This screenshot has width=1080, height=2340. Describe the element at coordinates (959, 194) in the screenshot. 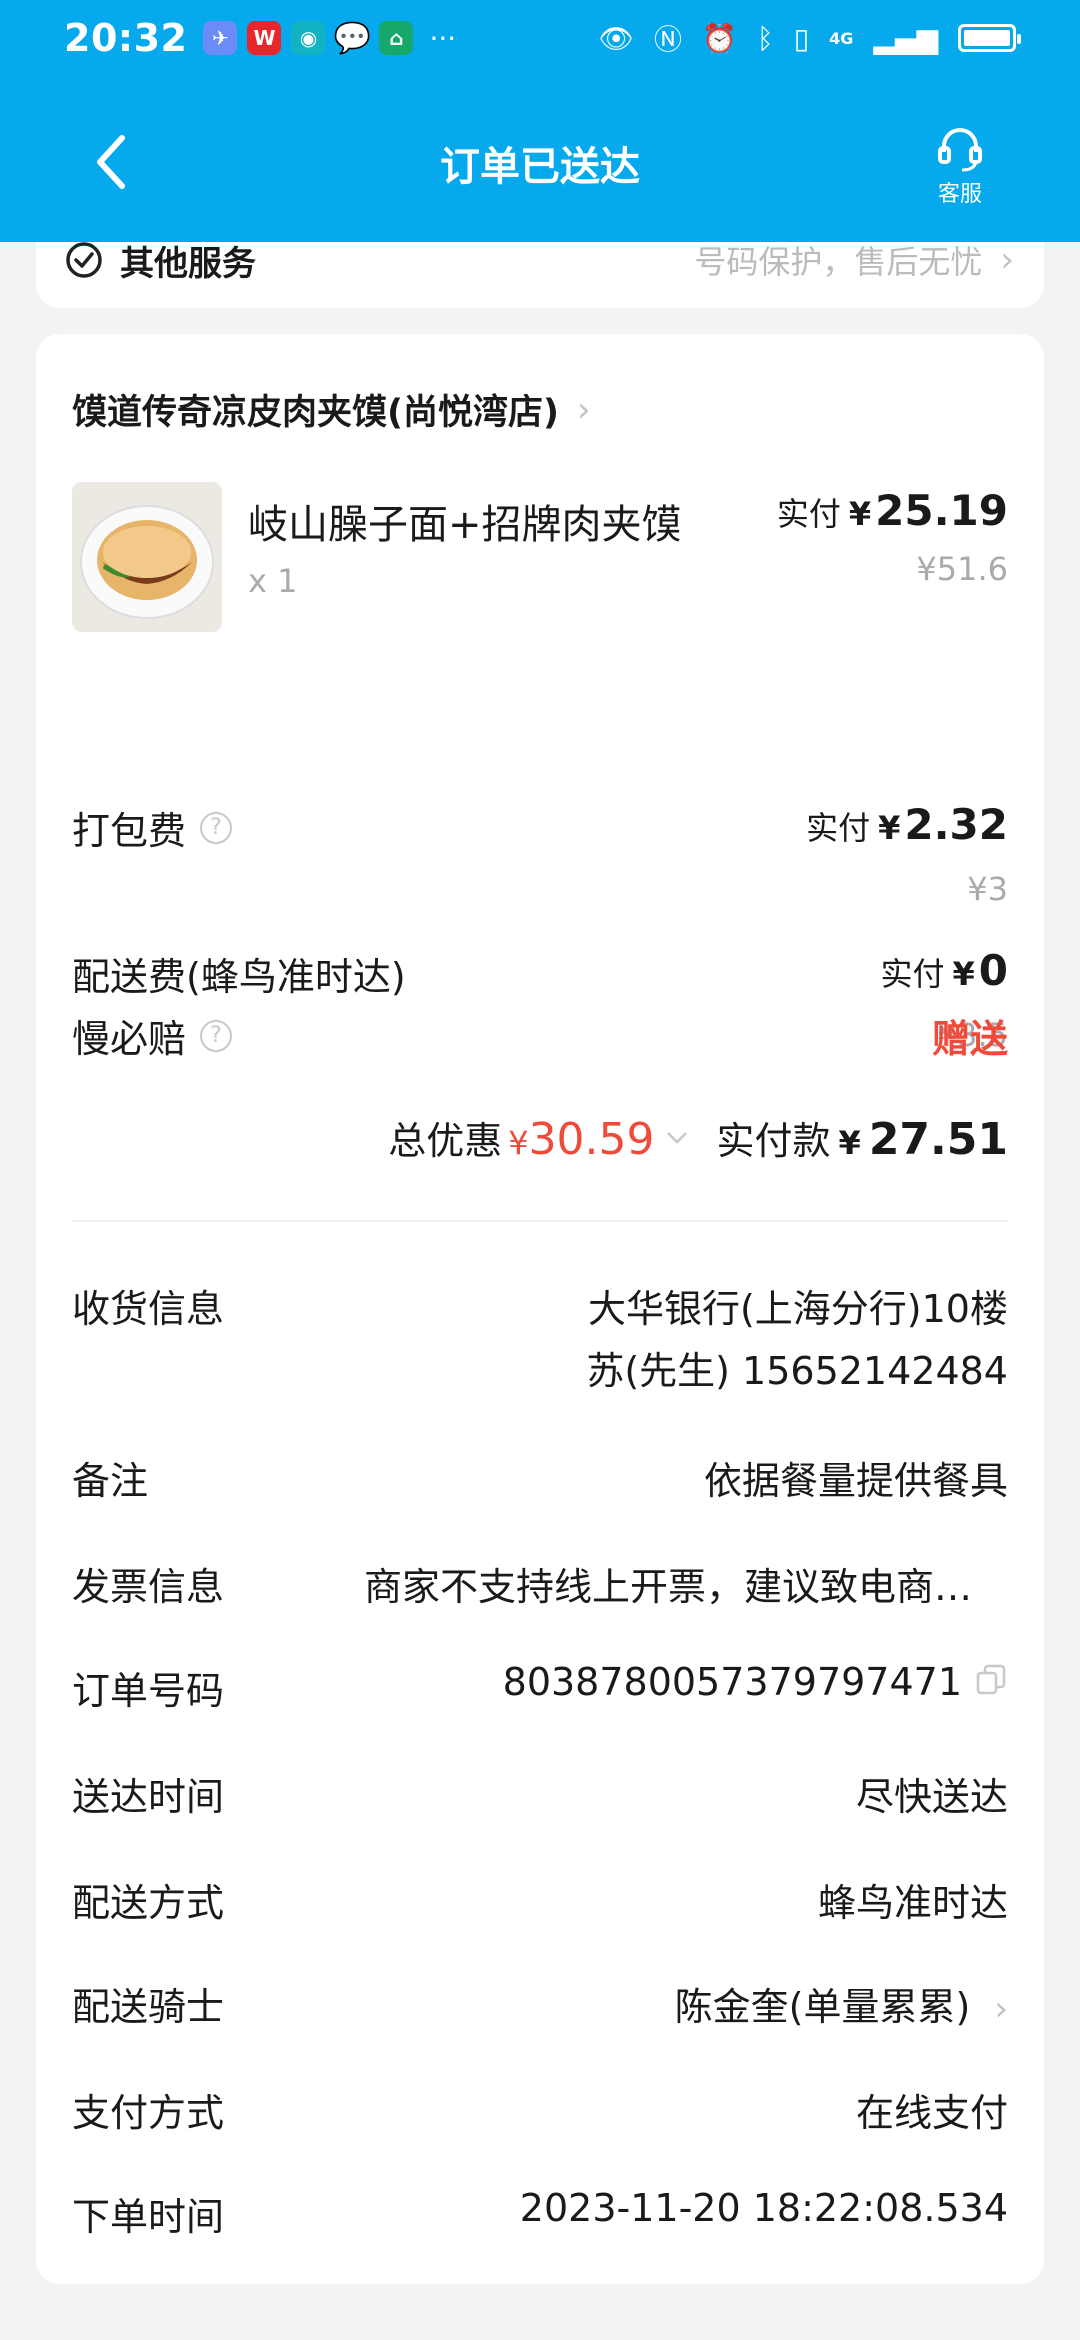

I see `customer-service-label: 客服` at that location.